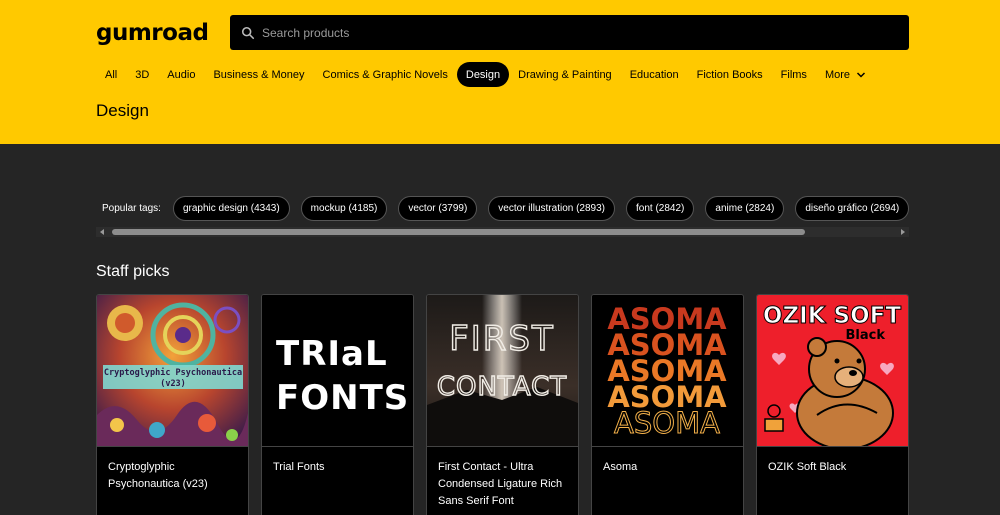 Image resolution: width=1000 pixels, height=515 pixels. Describe the element at coordinates (248, 32) in the screenshot. I see `search-icon` at that location.